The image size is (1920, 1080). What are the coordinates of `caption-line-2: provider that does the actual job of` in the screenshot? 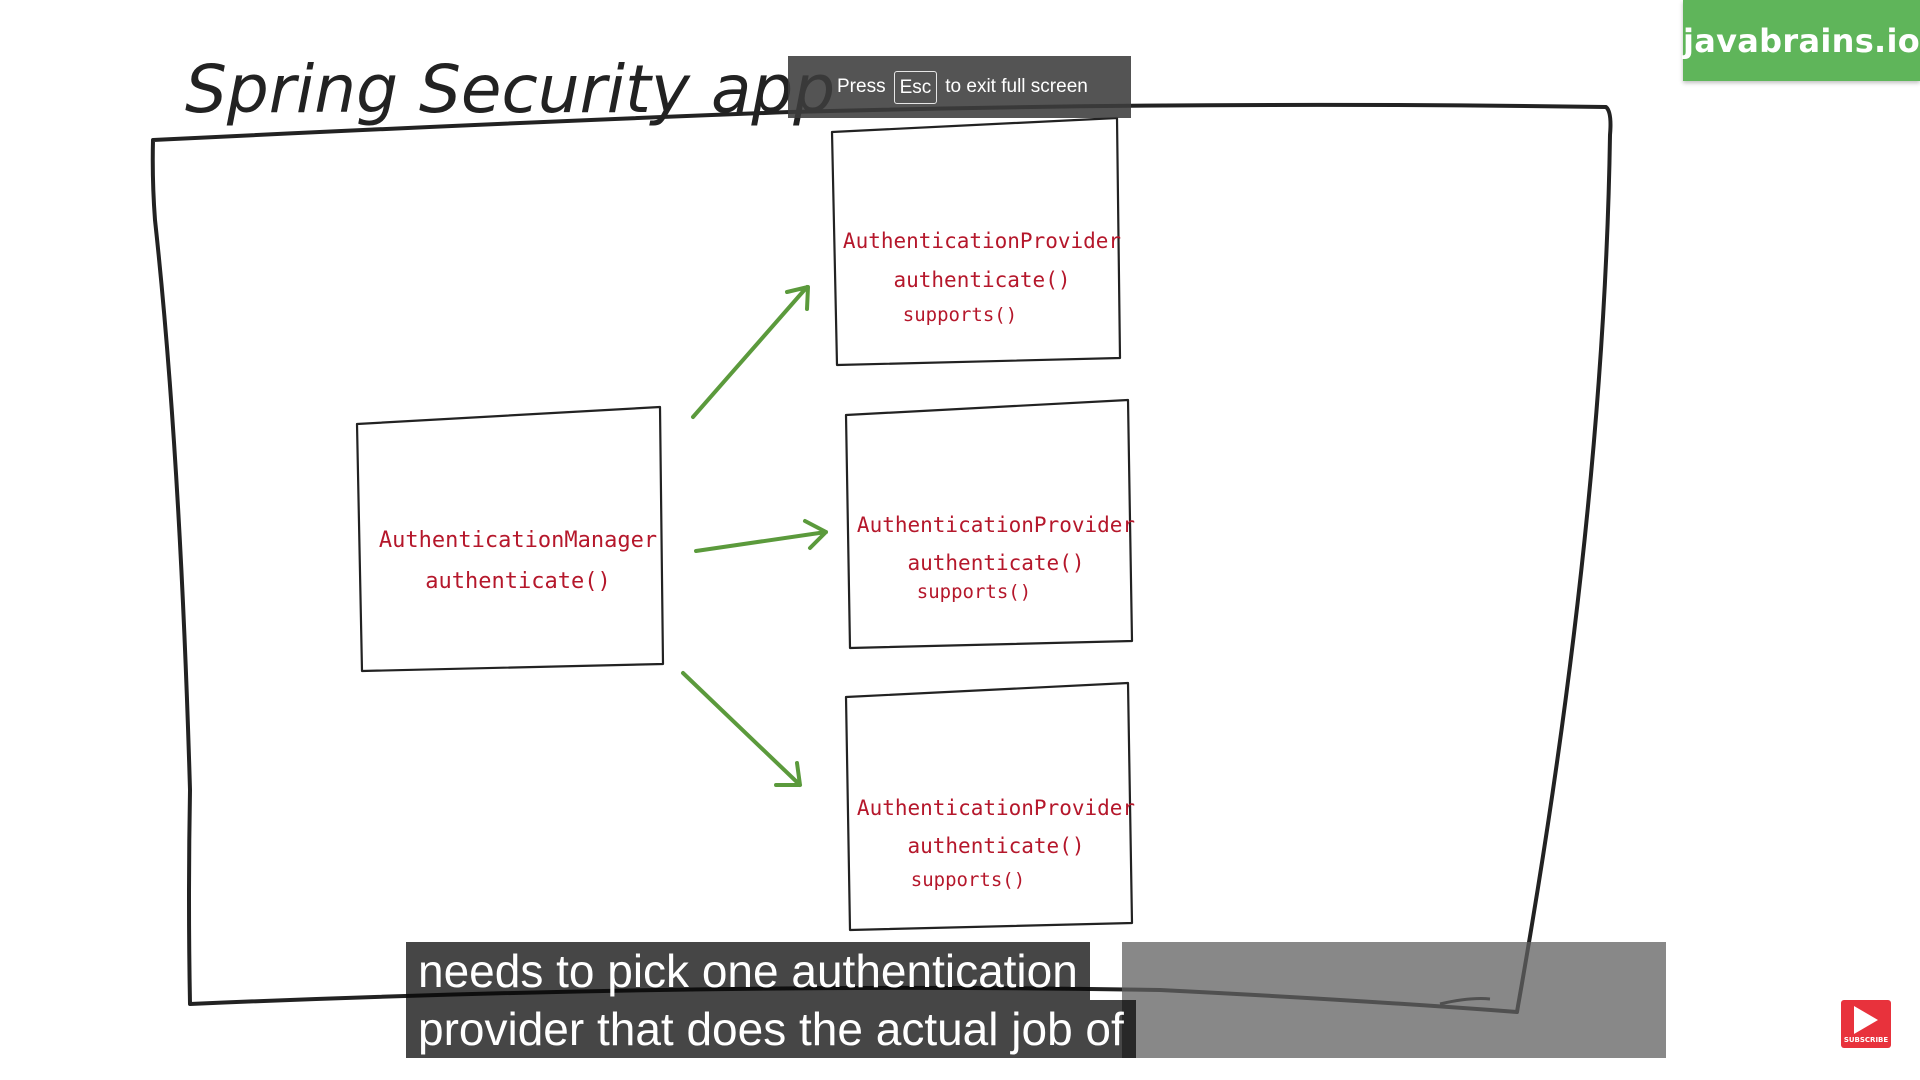 It's located at (771, 1029).